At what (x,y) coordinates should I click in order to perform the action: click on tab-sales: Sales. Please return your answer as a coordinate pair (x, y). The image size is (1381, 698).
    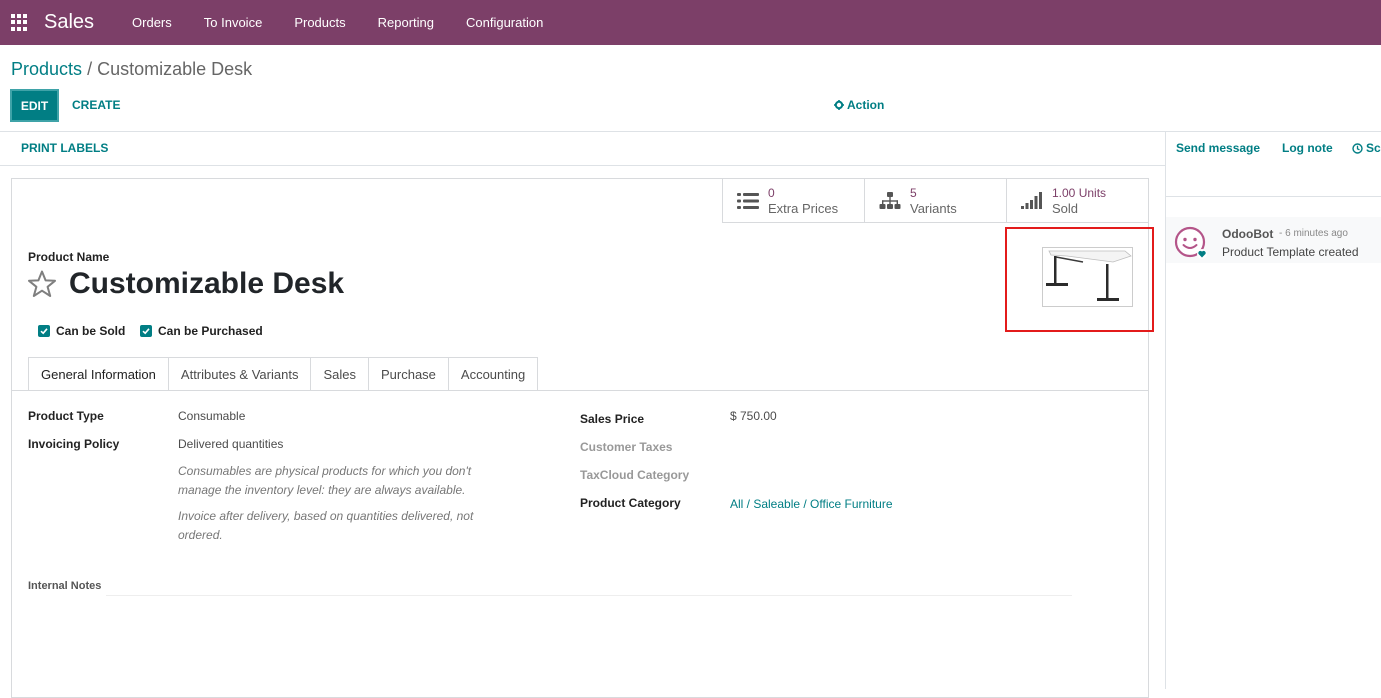
    Looking at the image, I should click on (340, 374).